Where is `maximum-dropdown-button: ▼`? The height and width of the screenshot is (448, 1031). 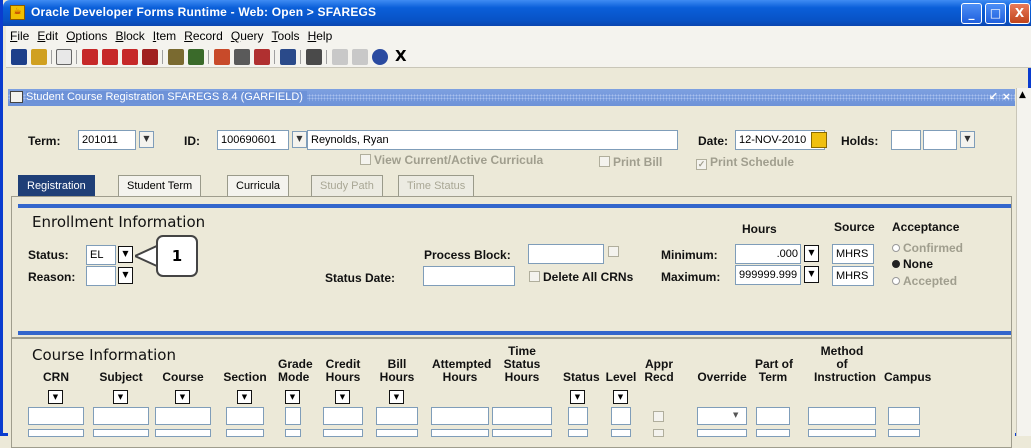 maximum-dropdown-button: ▼ is located at coordinates (811, 274).